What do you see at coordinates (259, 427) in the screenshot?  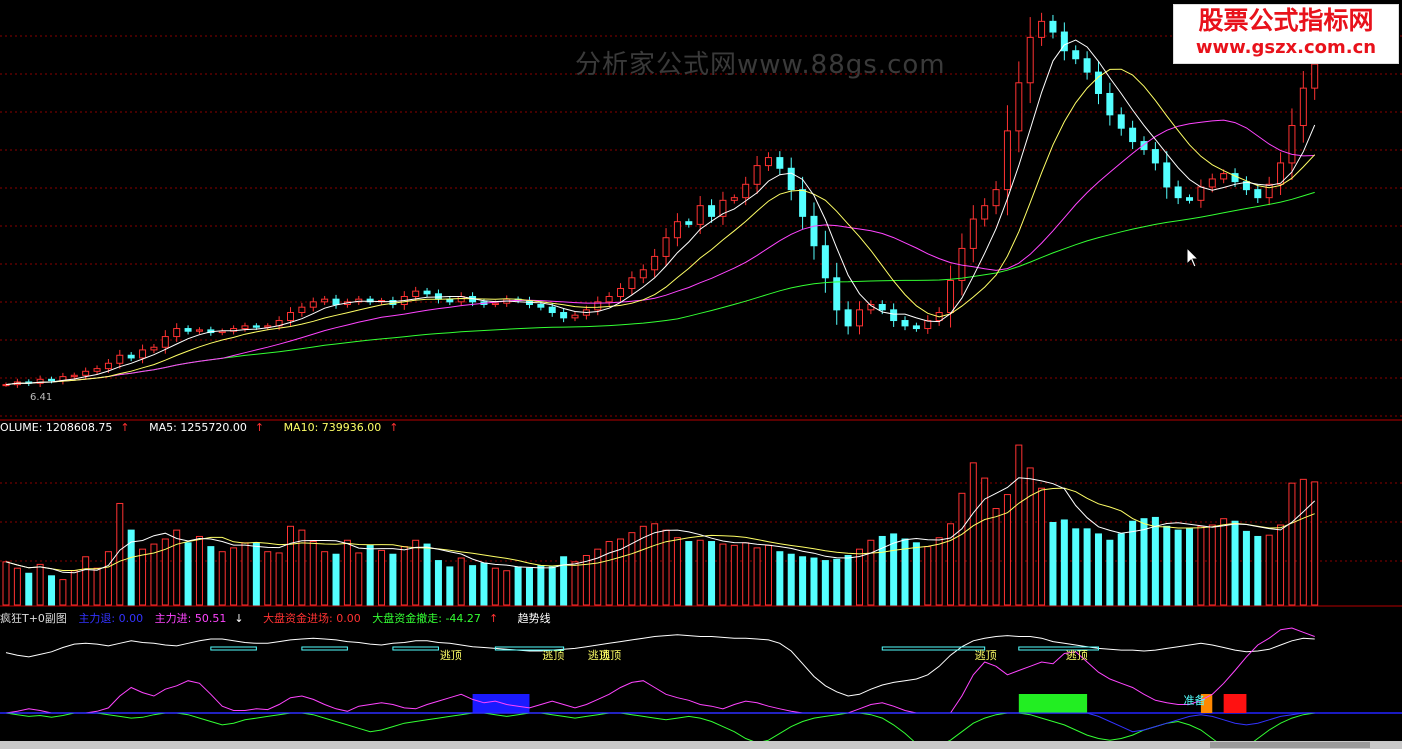 I see `ma5-up-arrow-icon: ↑` at bounding box center [259, 427].